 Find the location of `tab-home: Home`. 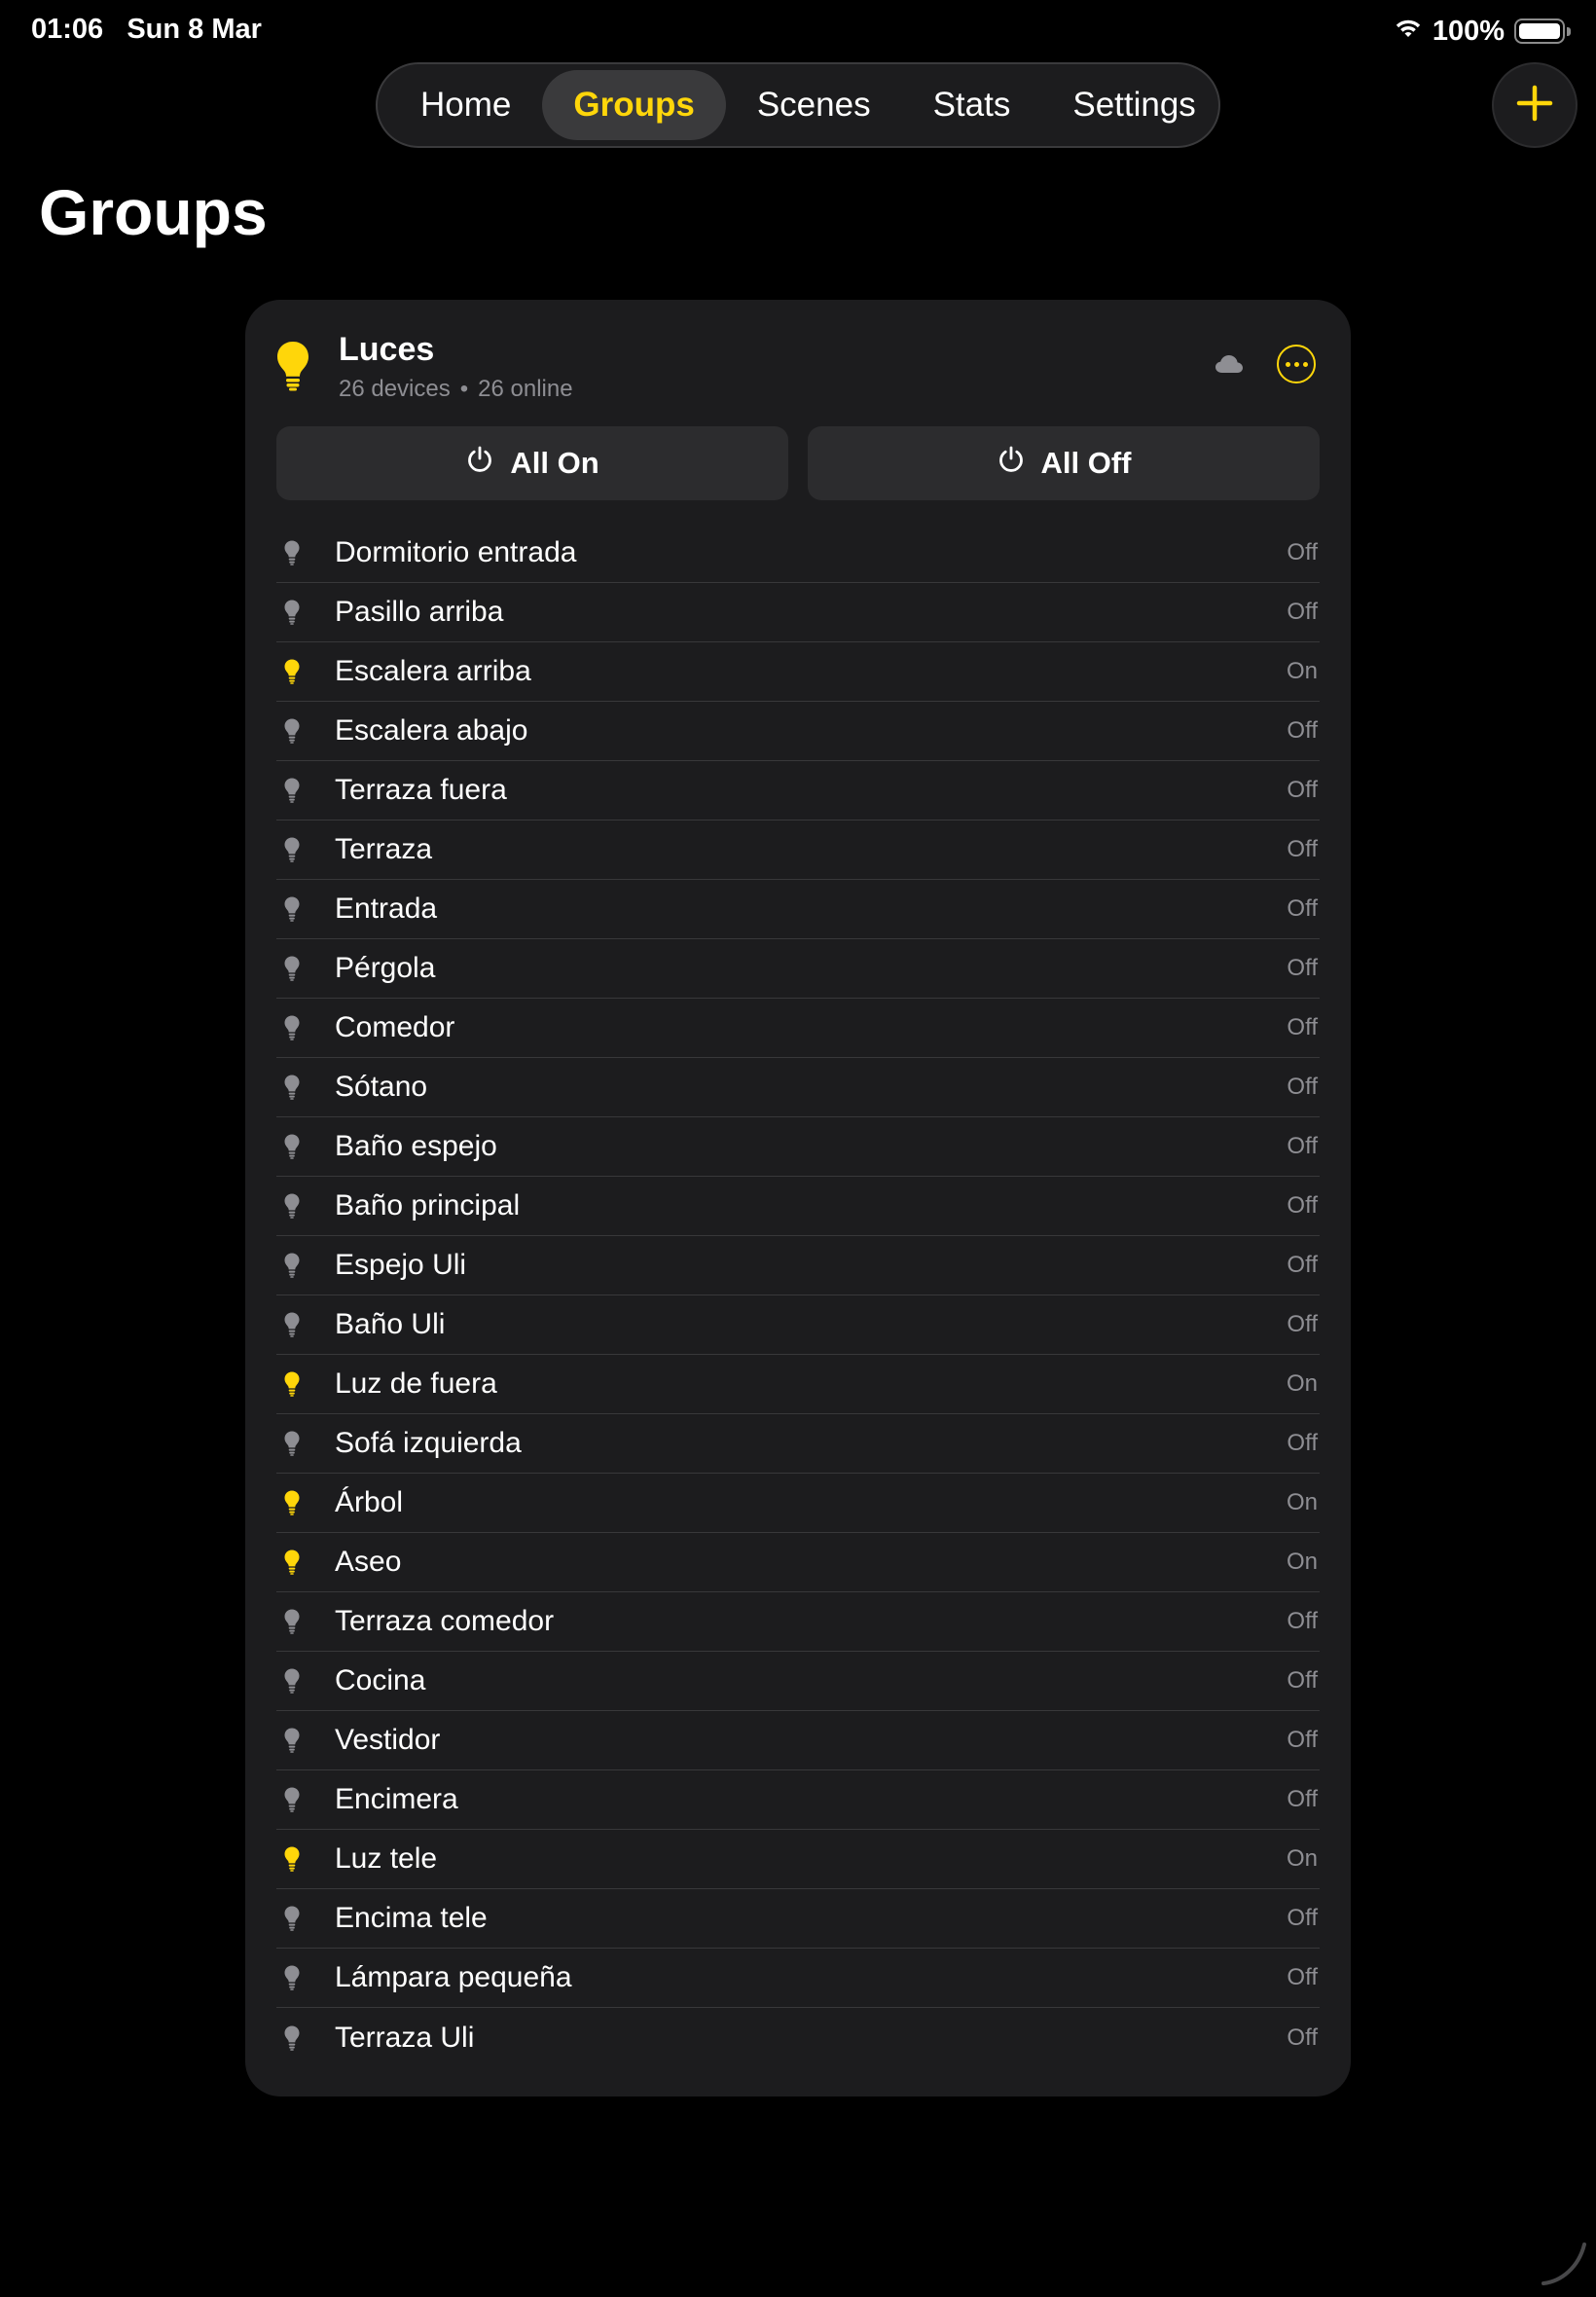

tab-home: Home is located at coordinates (465, 105).